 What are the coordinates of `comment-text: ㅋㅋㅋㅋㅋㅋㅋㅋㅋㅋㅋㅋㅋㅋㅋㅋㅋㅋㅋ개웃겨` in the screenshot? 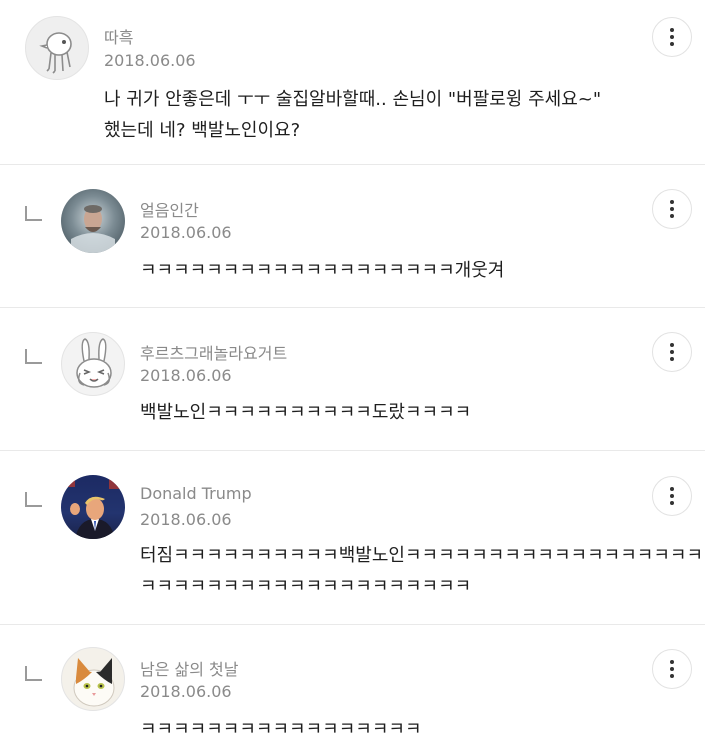 It's located at (322, 270).